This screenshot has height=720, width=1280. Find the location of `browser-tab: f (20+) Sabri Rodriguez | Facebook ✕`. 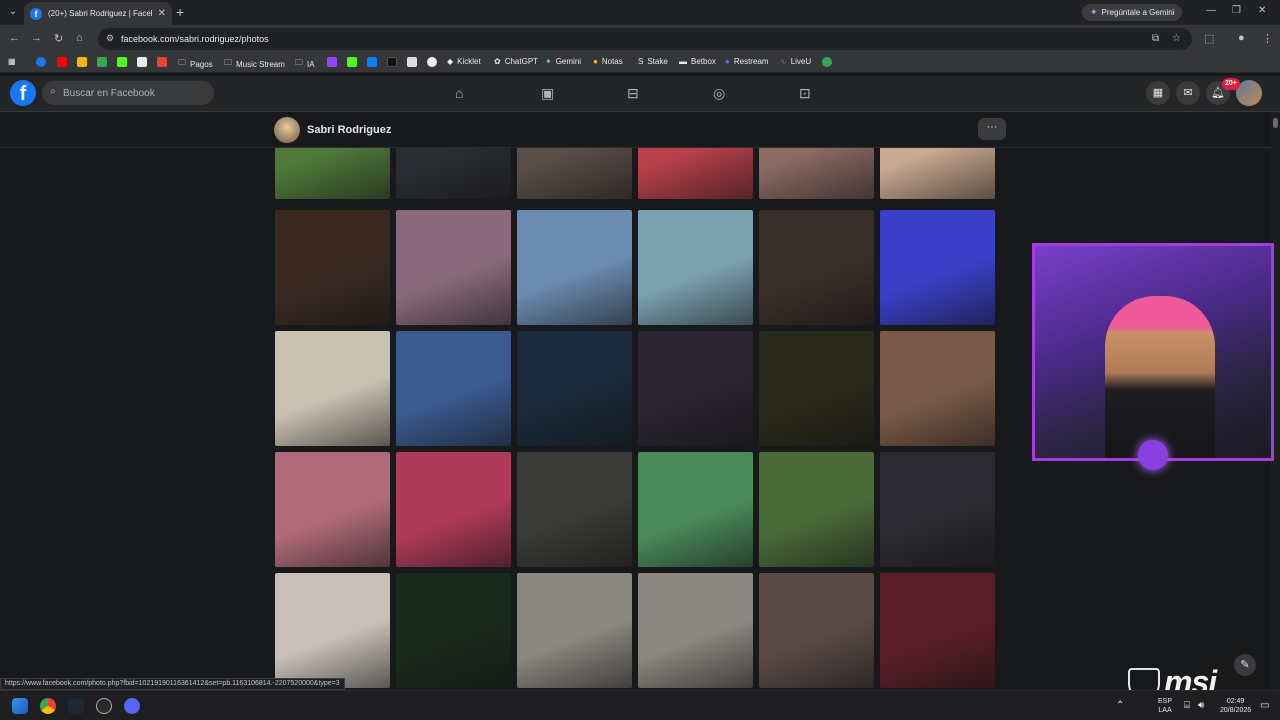

browser-tab: f (20+) Sabri Rodriguez | Facebook ✕ is located at coordinates (98, 13).